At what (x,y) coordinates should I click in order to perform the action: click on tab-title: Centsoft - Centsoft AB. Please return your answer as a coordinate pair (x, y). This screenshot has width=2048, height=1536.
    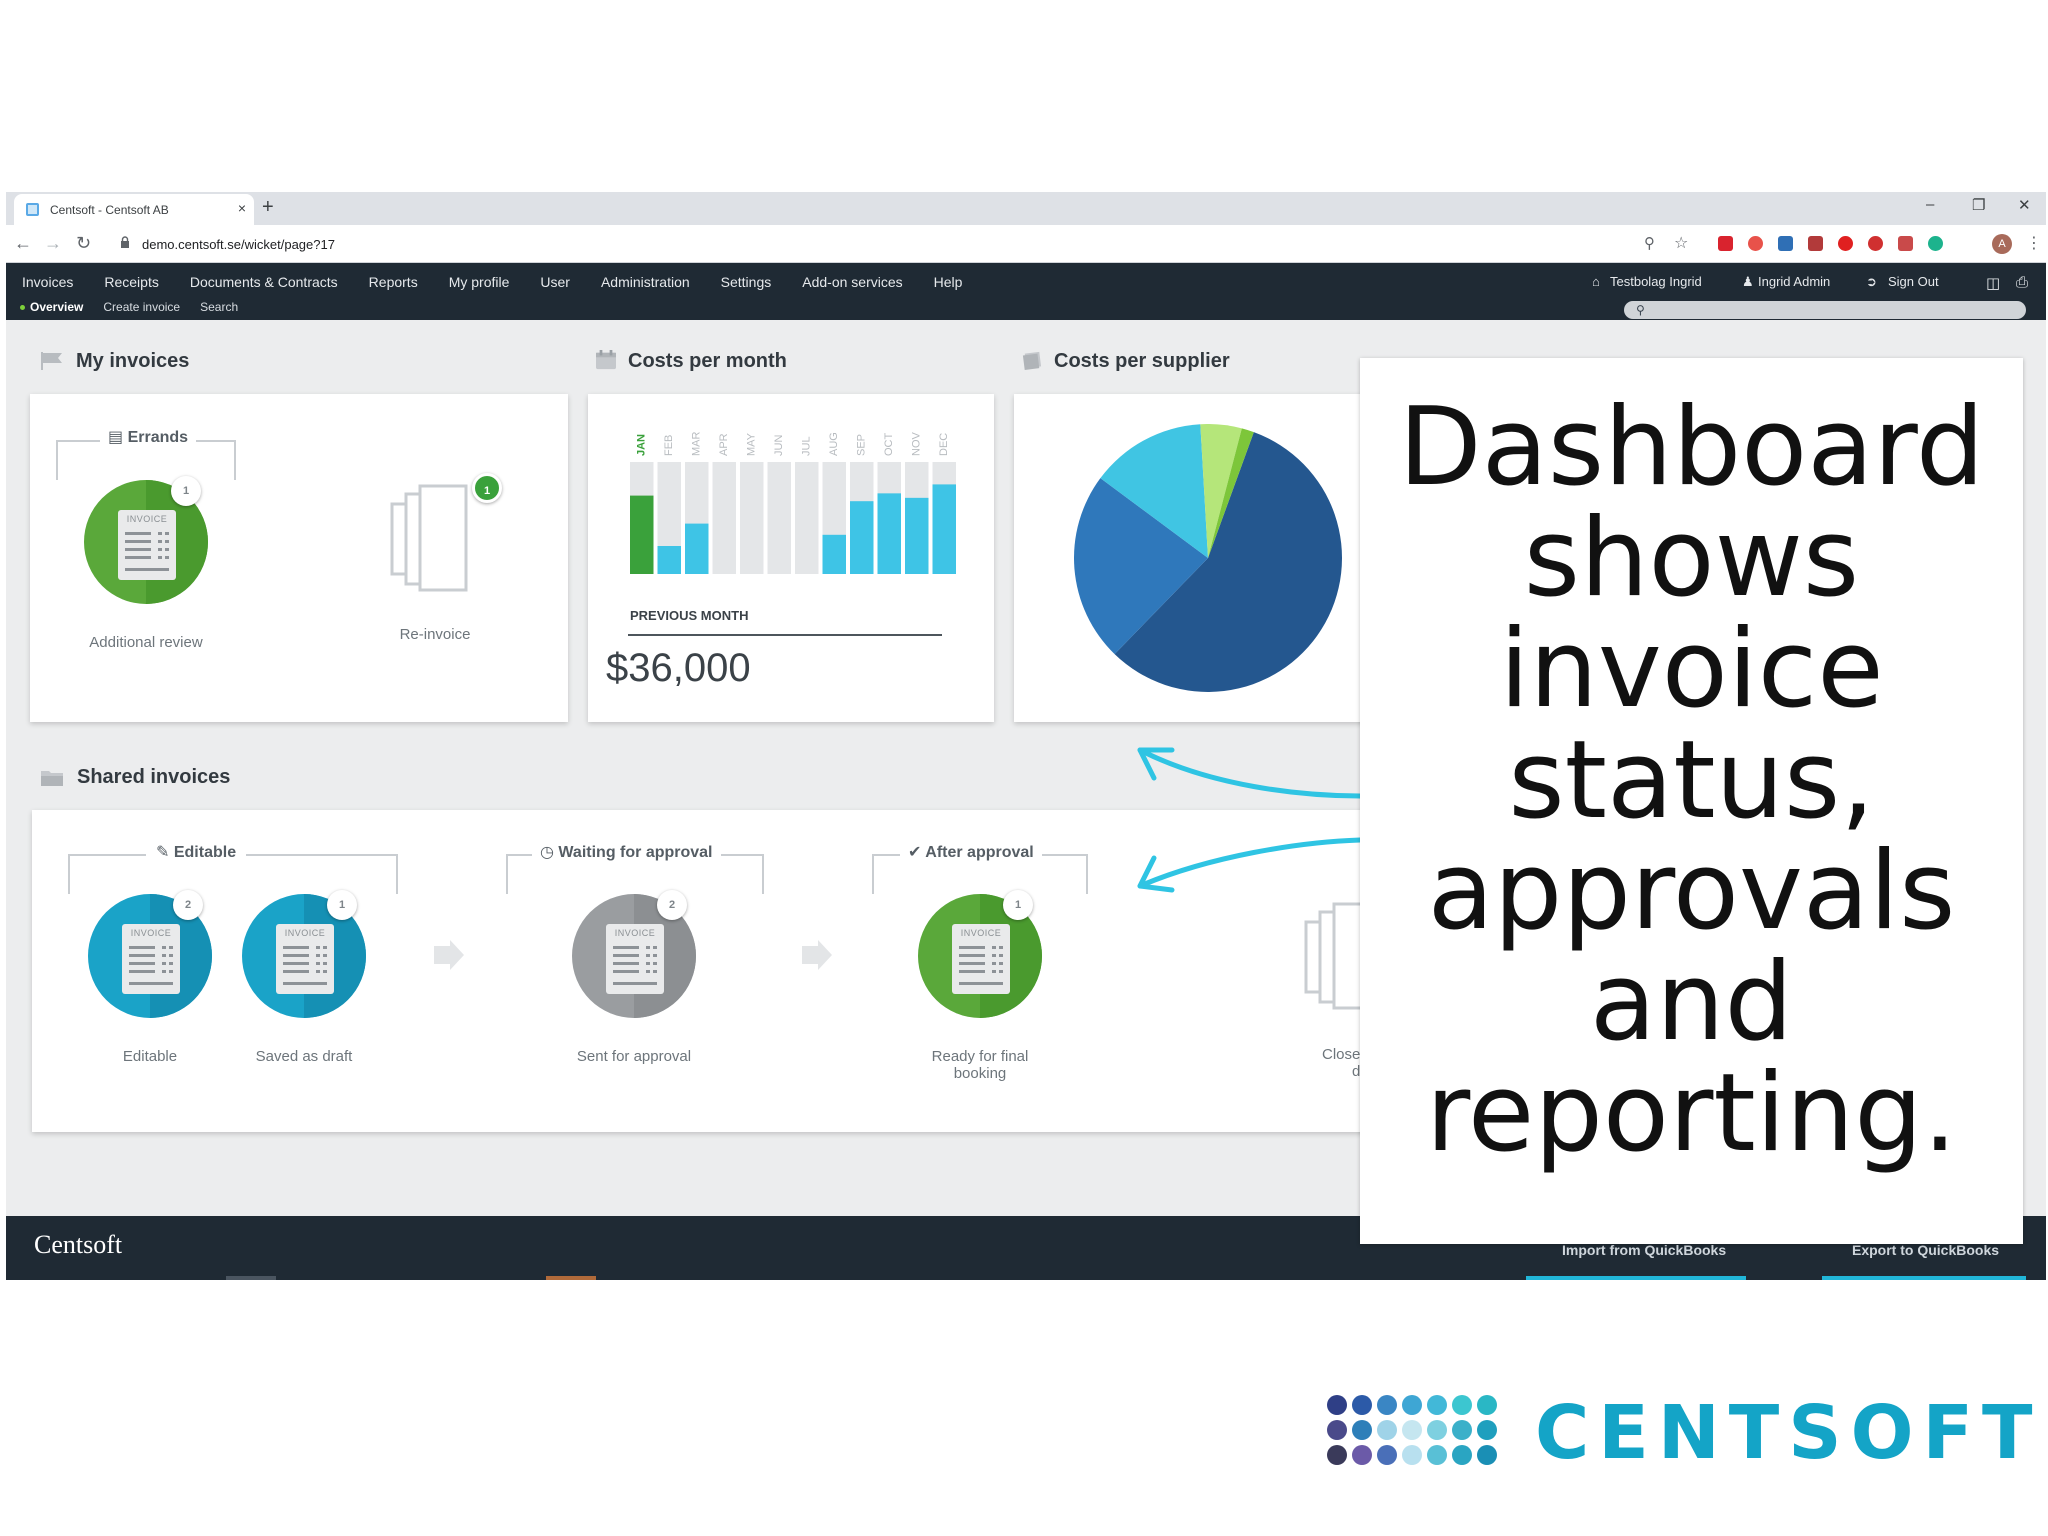
    Looking at the image, I should click on (109, 210).